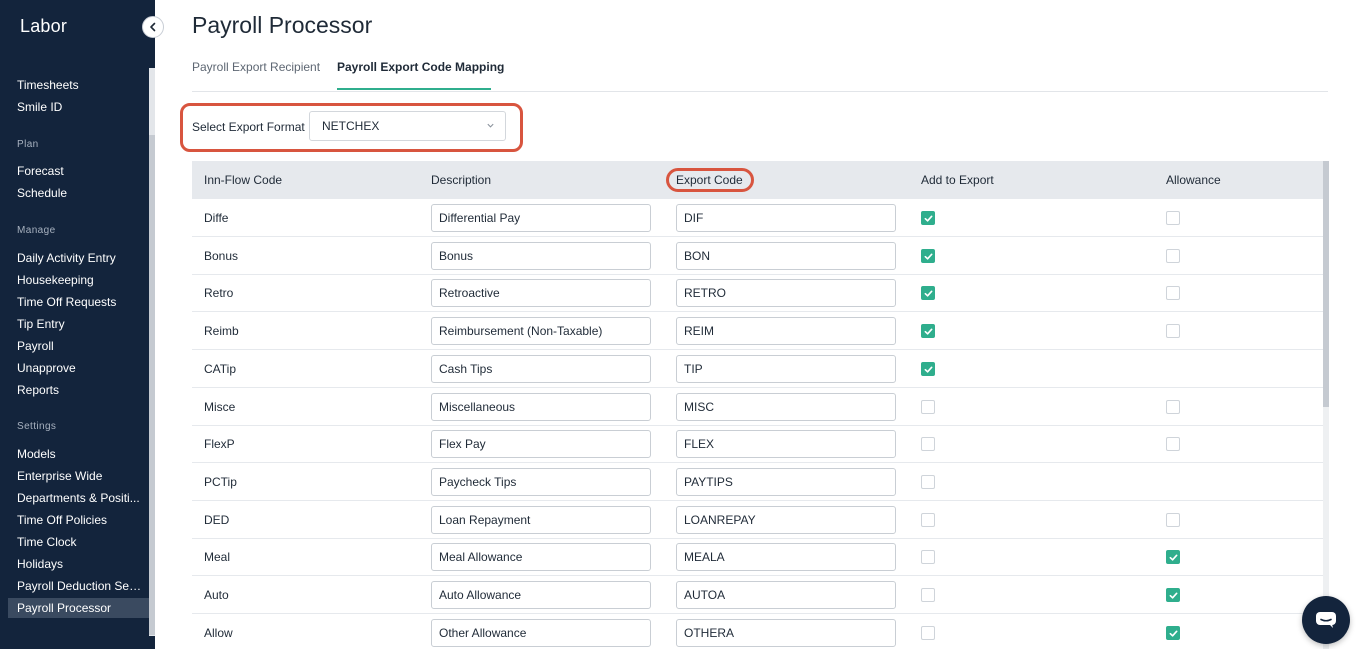 This screenshot has height=649, width=1359. I want to click on sidebar-item-holidays: Holidays, so click(79, 564).